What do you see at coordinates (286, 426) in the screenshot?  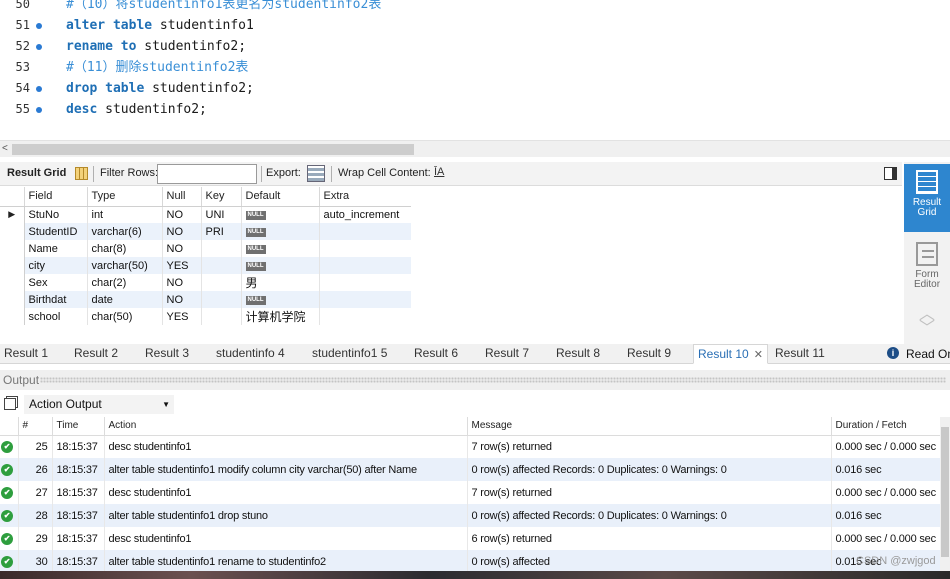 I see `column-header-action: Action` at bounding box center [286, 426].